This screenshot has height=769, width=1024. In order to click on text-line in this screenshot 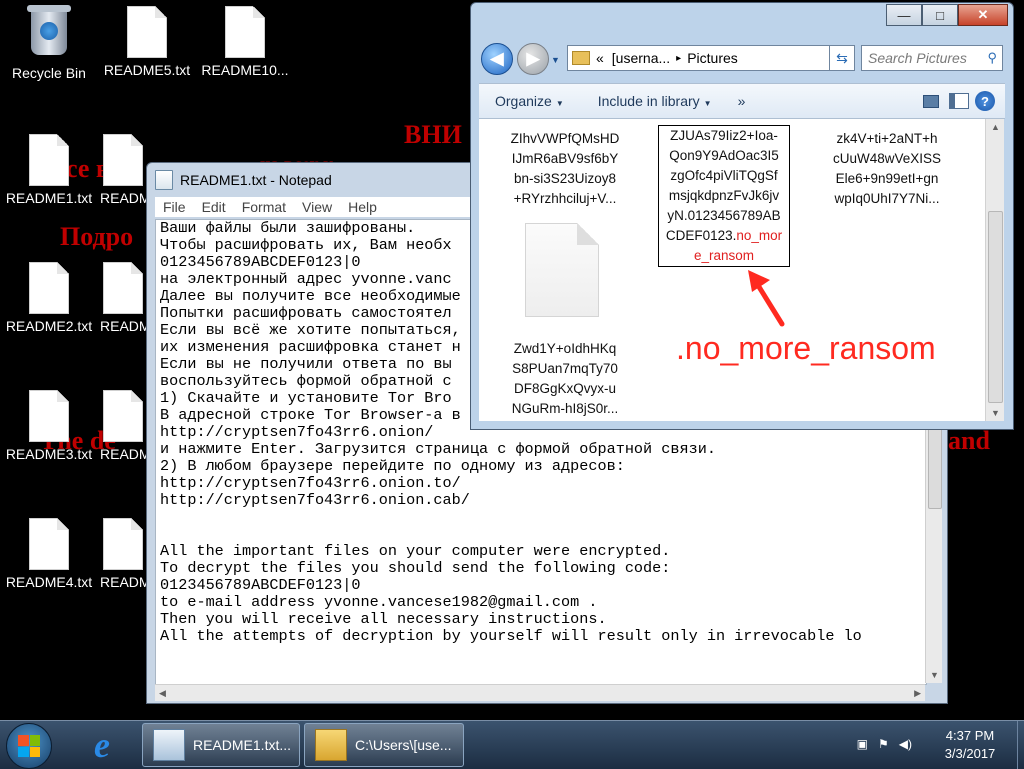, I will do `click(541, 517)`.